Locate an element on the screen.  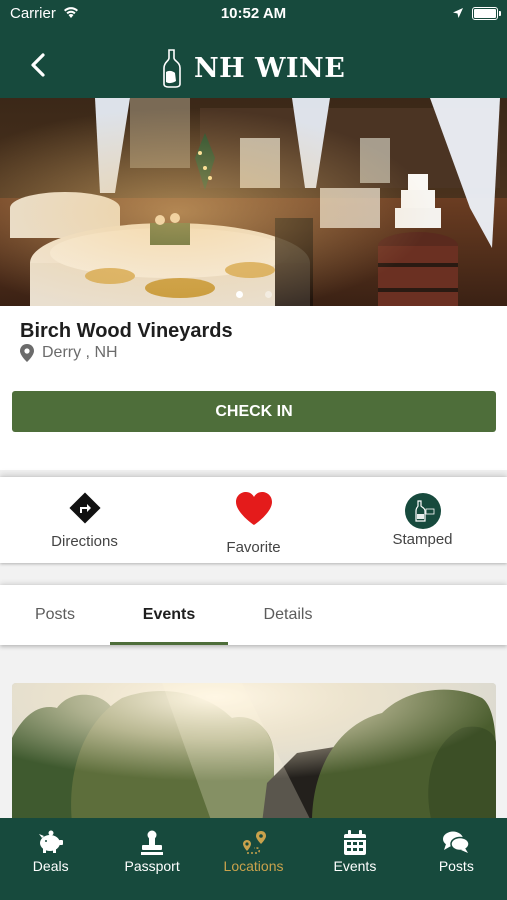
tab-posts-nav: Posts is located at coordinates (456, 859).